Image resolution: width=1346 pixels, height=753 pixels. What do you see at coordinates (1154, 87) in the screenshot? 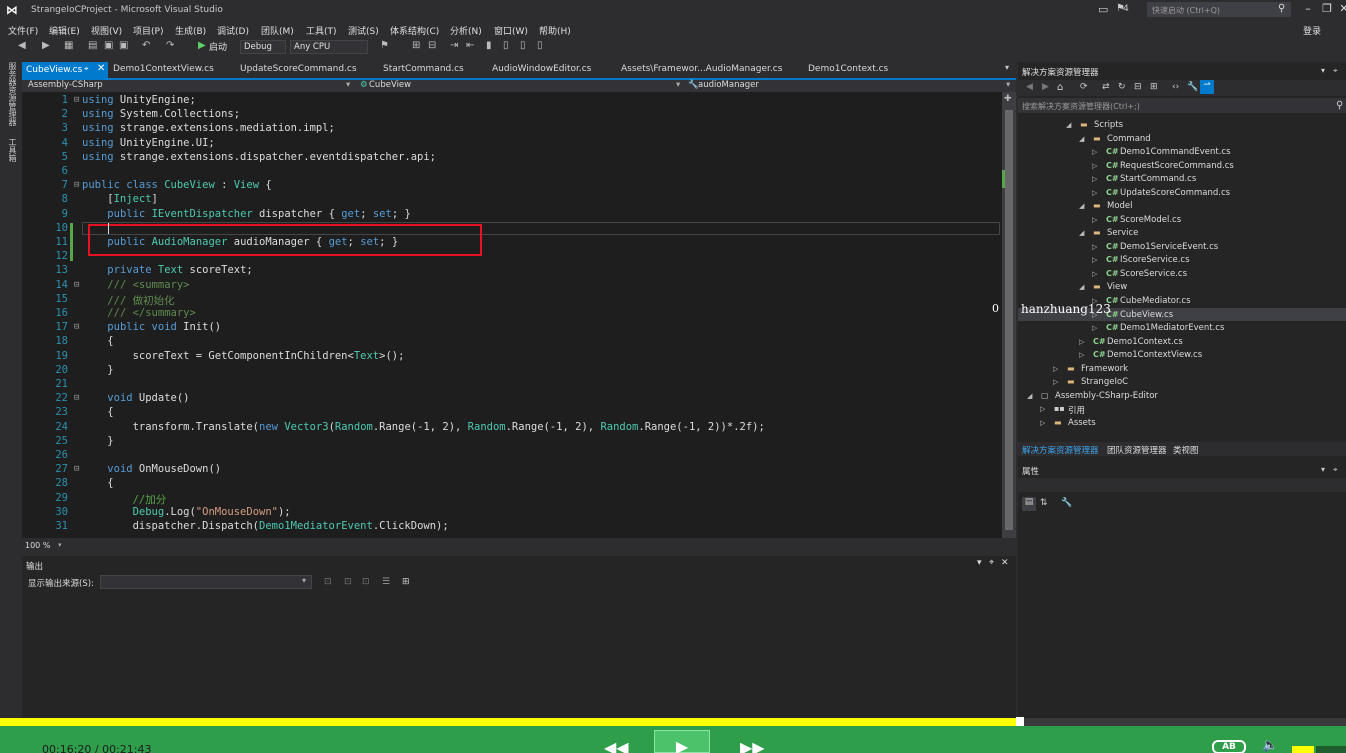
I see `show-all-files-icon: ⊞` at bounding box center [1154, 87].